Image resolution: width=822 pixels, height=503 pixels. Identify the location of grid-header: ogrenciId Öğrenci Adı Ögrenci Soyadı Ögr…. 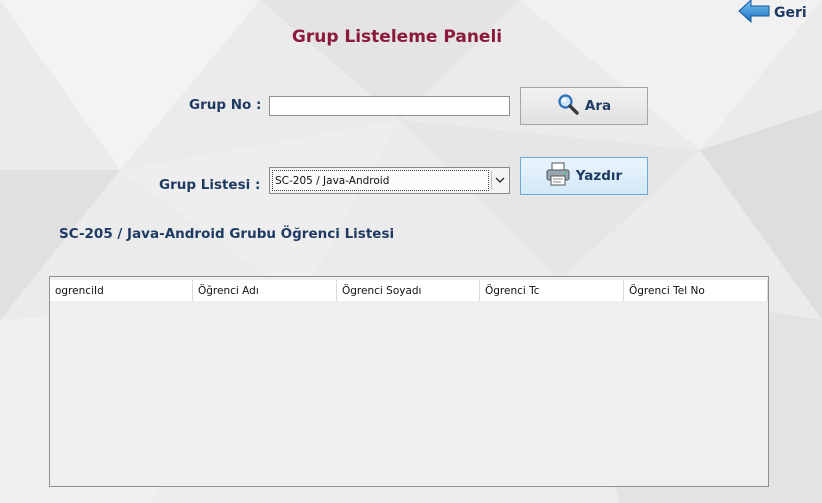
(409, 290).